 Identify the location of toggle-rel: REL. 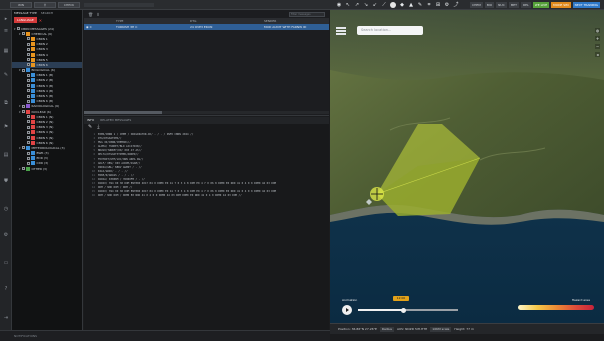
(526, 5).